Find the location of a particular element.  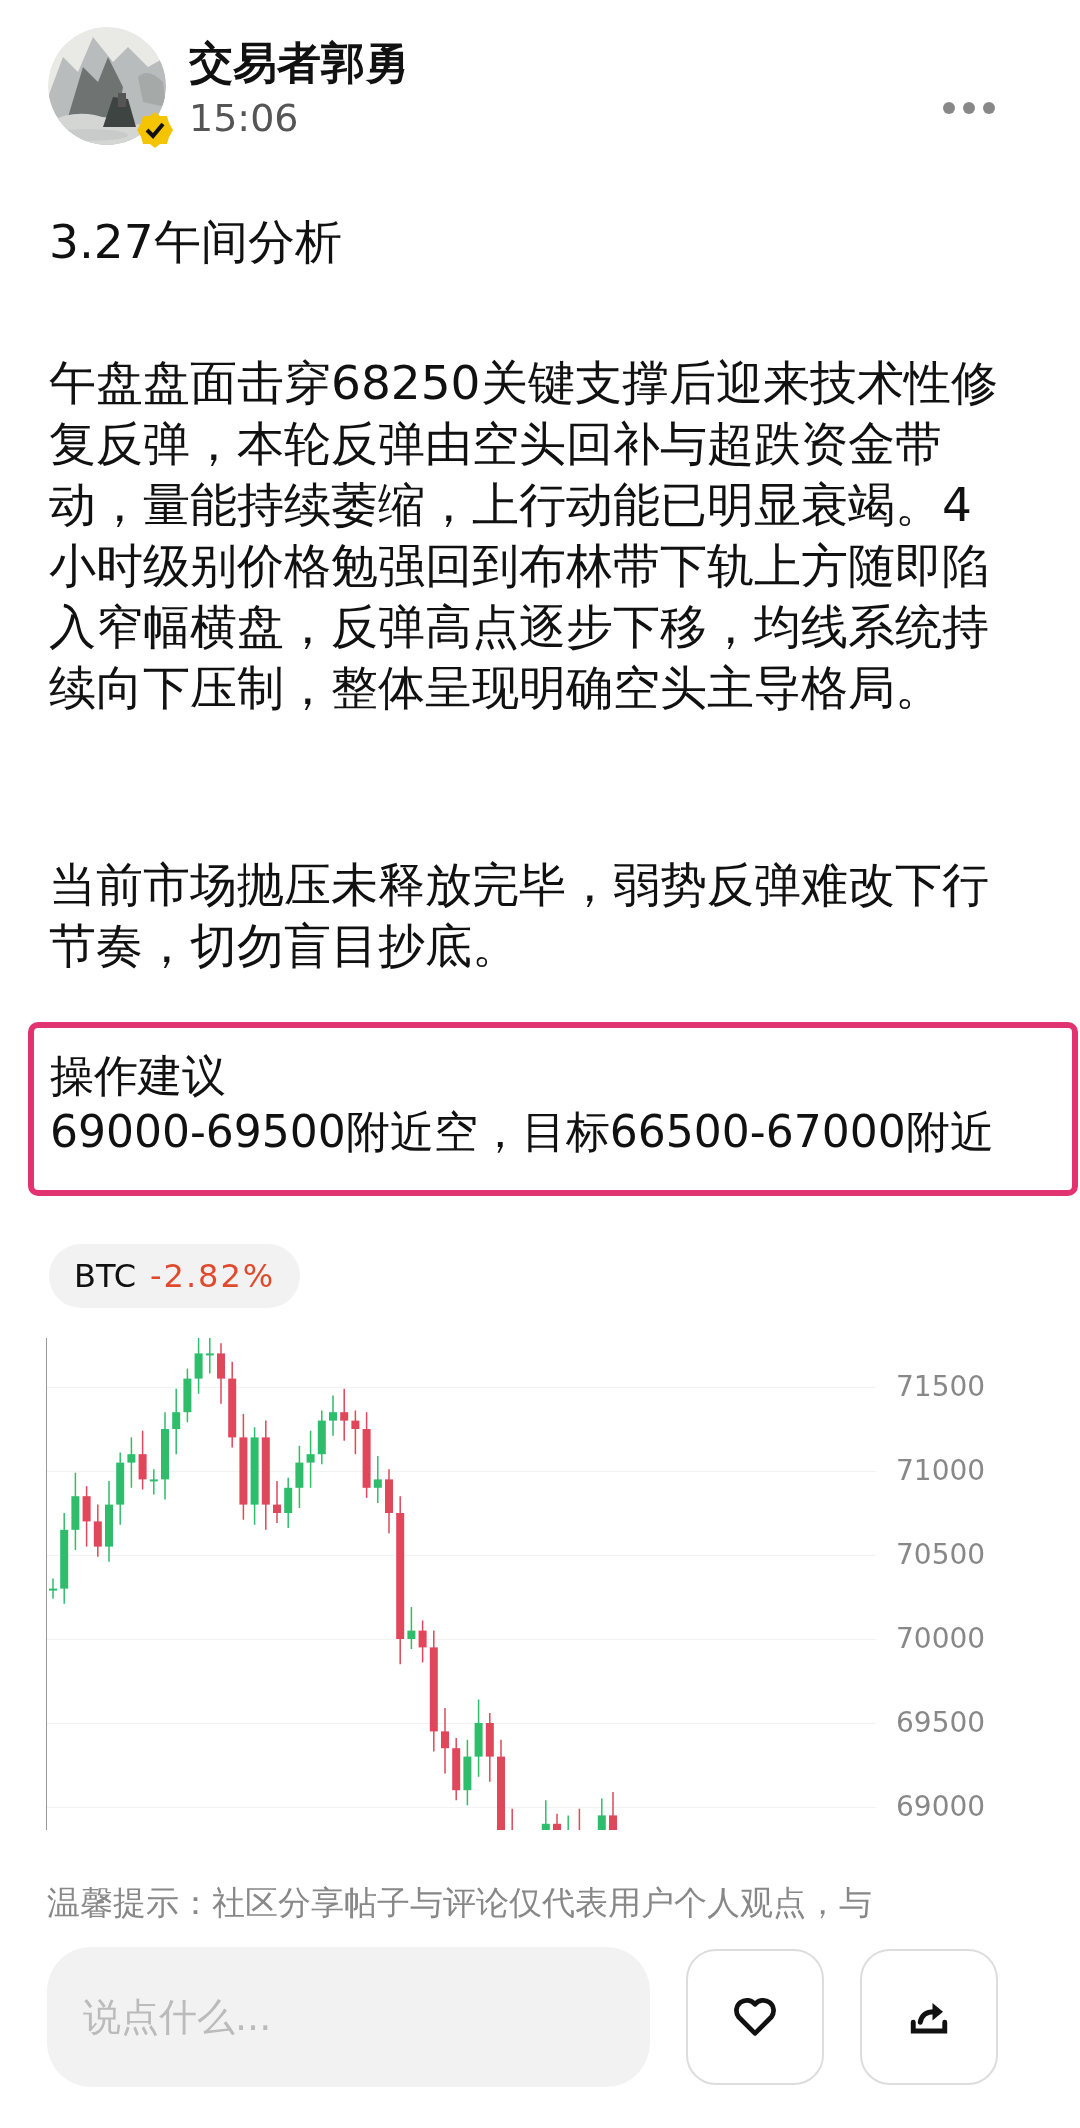

ticker-tag: BTC -2.82% is located at coordinates (175, 1276).